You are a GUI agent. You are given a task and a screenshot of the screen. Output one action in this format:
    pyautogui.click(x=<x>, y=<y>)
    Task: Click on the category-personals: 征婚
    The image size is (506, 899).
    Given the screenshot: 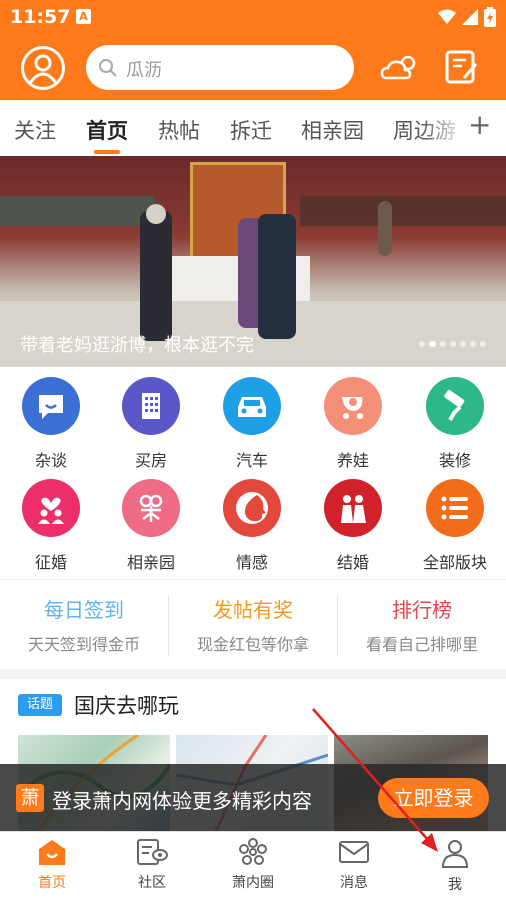 What is the action you would take?
    pyautogui.click(x=51, y=526)
    